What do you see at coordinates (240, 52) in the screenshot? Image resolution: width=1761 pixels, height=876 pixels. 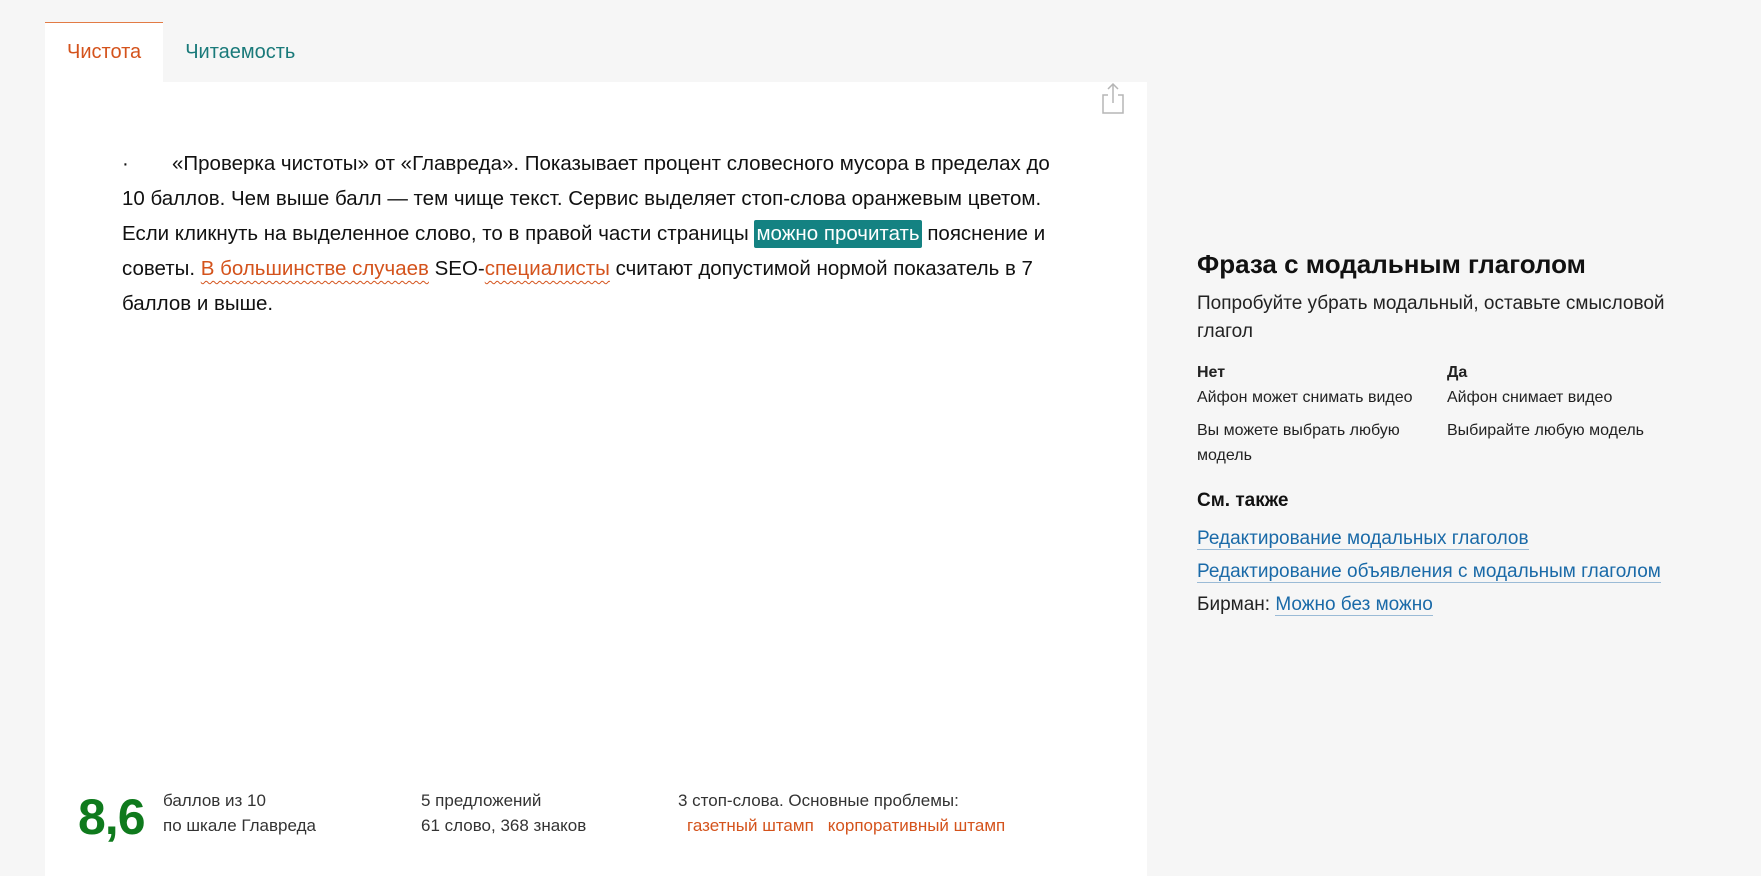 I see `tab-readability: Читаемость` at bounding box center [240, 52].